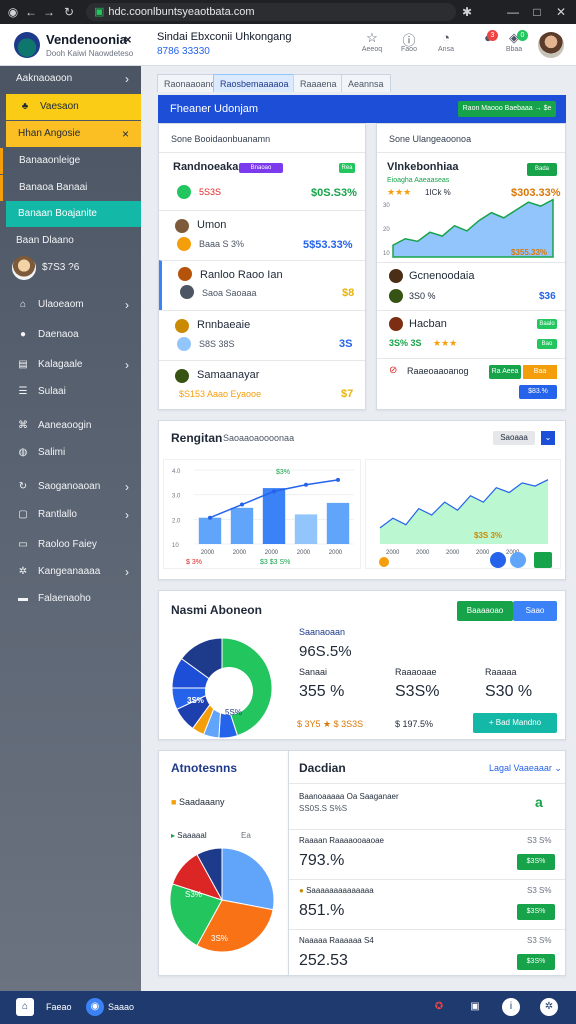  I want to click on list-item-selected: Ranloo Raoo Ian Saoa Saoaaa $8, so click(262, 285).